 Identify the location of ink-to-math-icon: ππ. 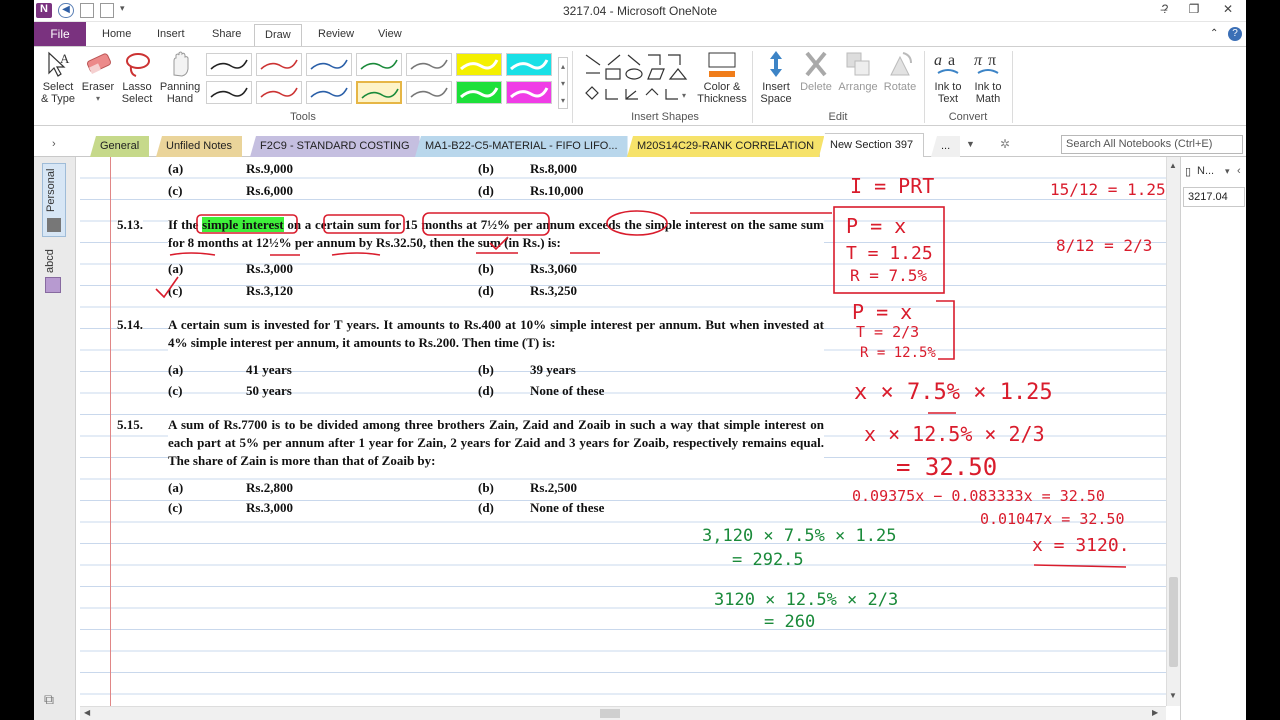
(986, 63).